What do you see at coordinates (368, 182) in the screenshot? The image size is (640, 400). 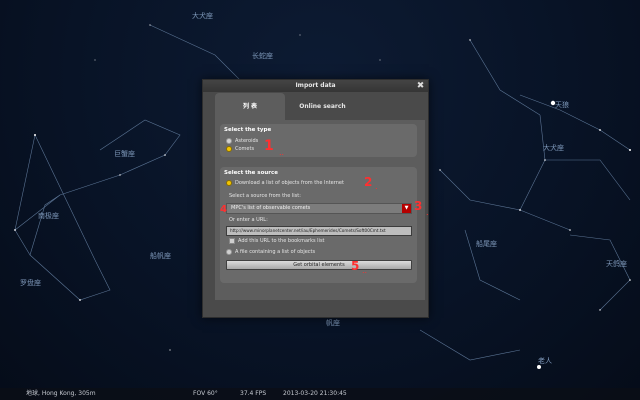 I see `annotation-number: 2` at bounding box center [368, 182].